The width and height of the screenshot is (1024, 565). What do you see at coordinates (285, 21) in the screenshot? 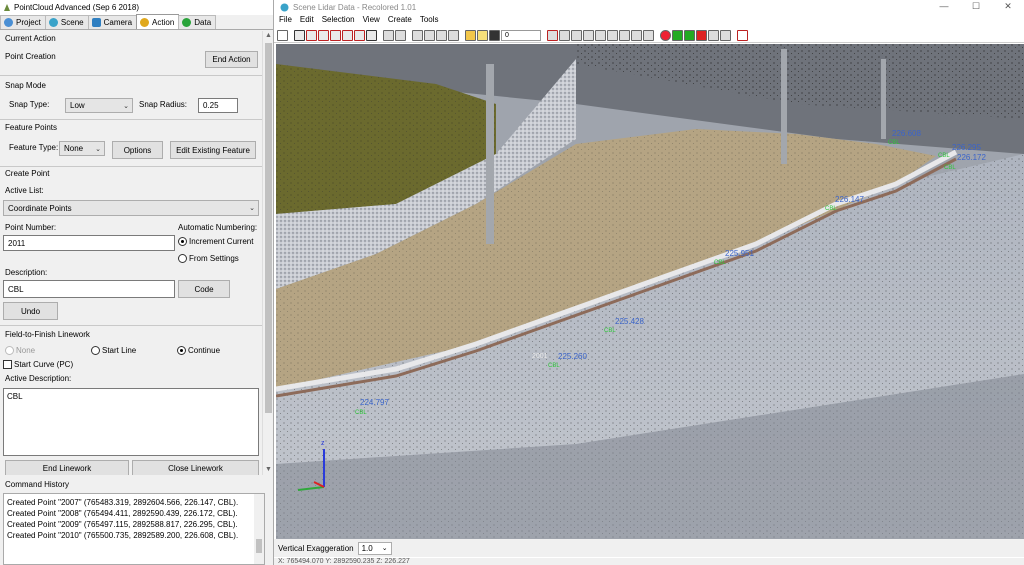
I see `menu-file: File` at bounding box center [285, 21].